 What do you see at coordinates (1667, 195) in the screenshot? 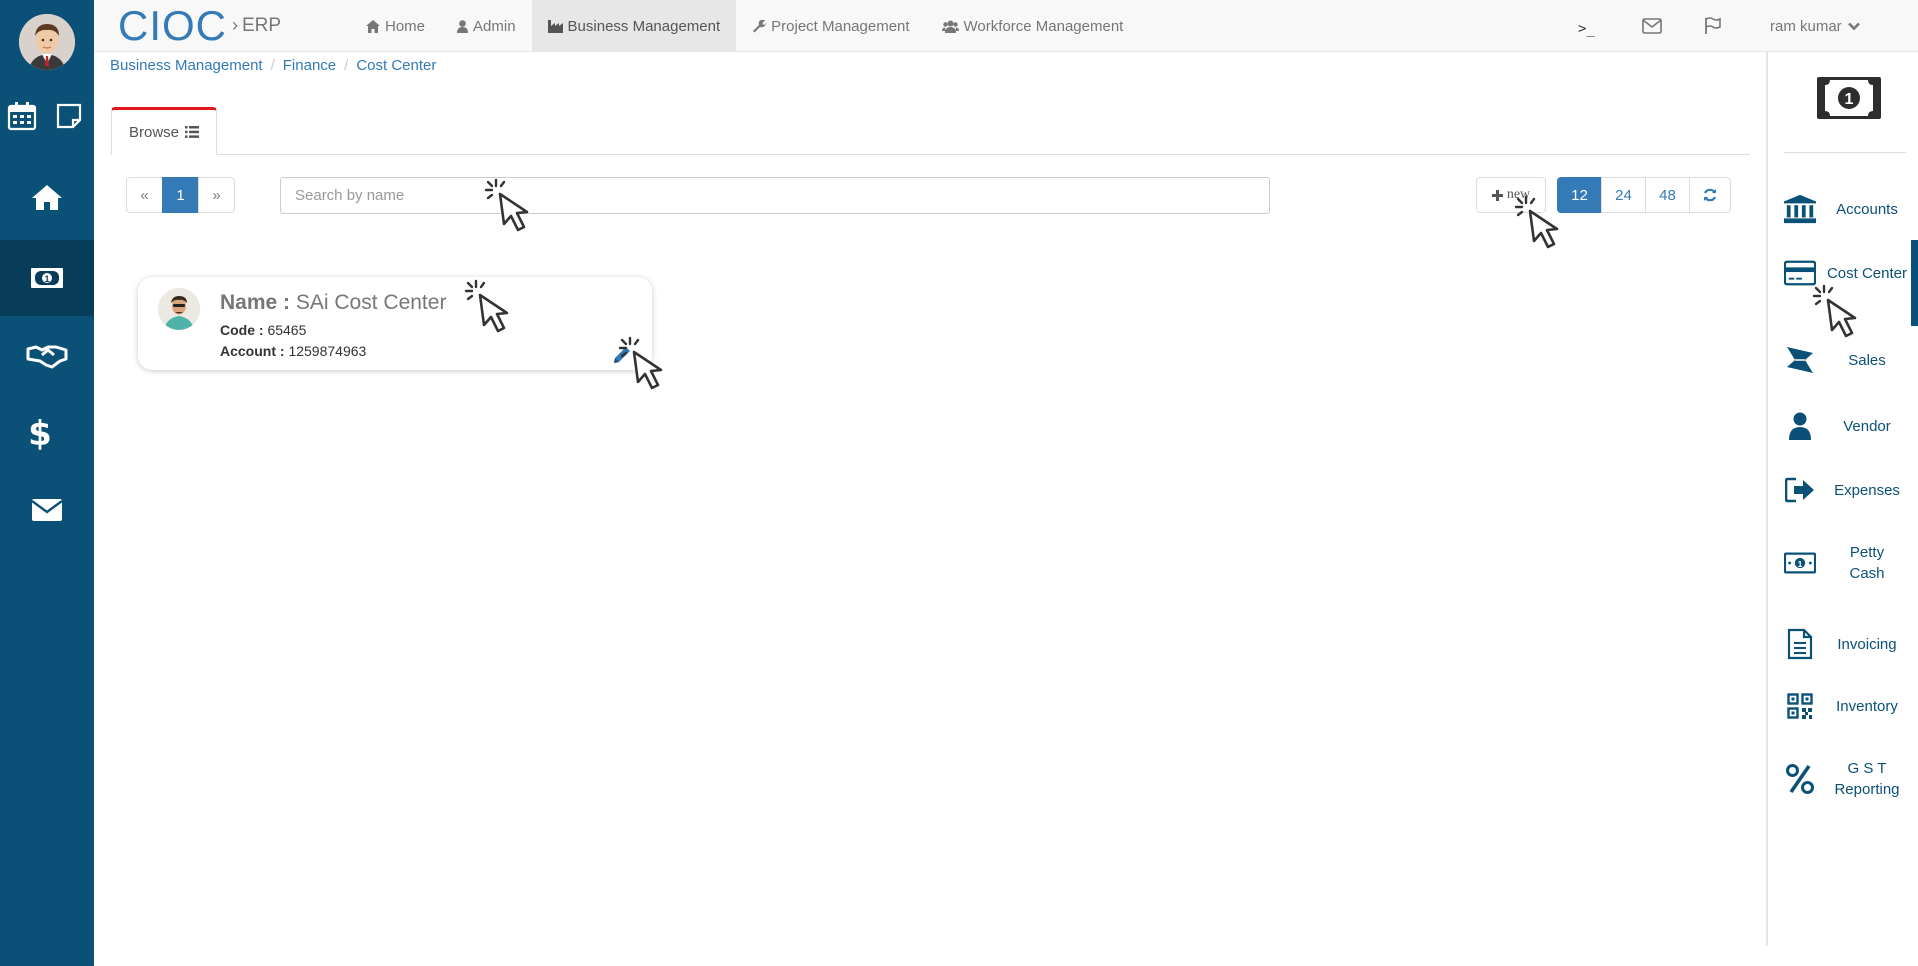
I see `page-size-48: 48` at bounding box center [1667, 195].